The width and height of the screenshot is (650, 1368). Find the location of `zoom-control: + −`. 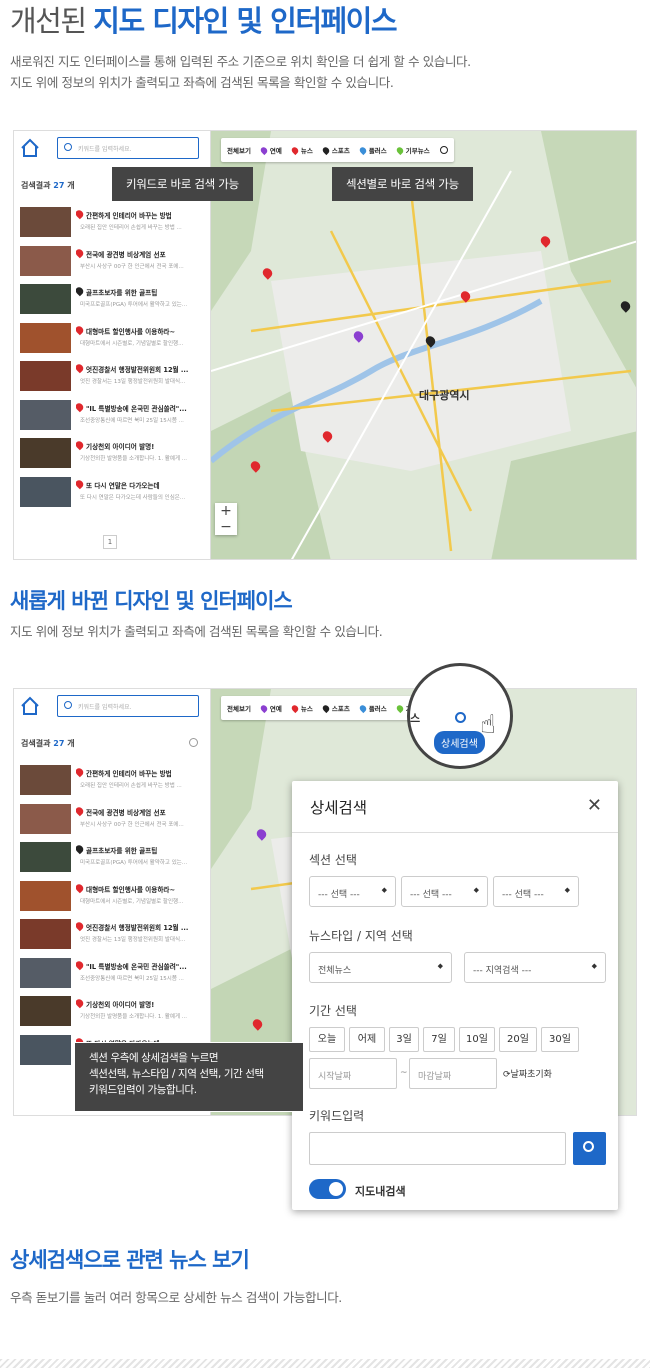

zoom-control: + − is located at coordinates (226, 519).